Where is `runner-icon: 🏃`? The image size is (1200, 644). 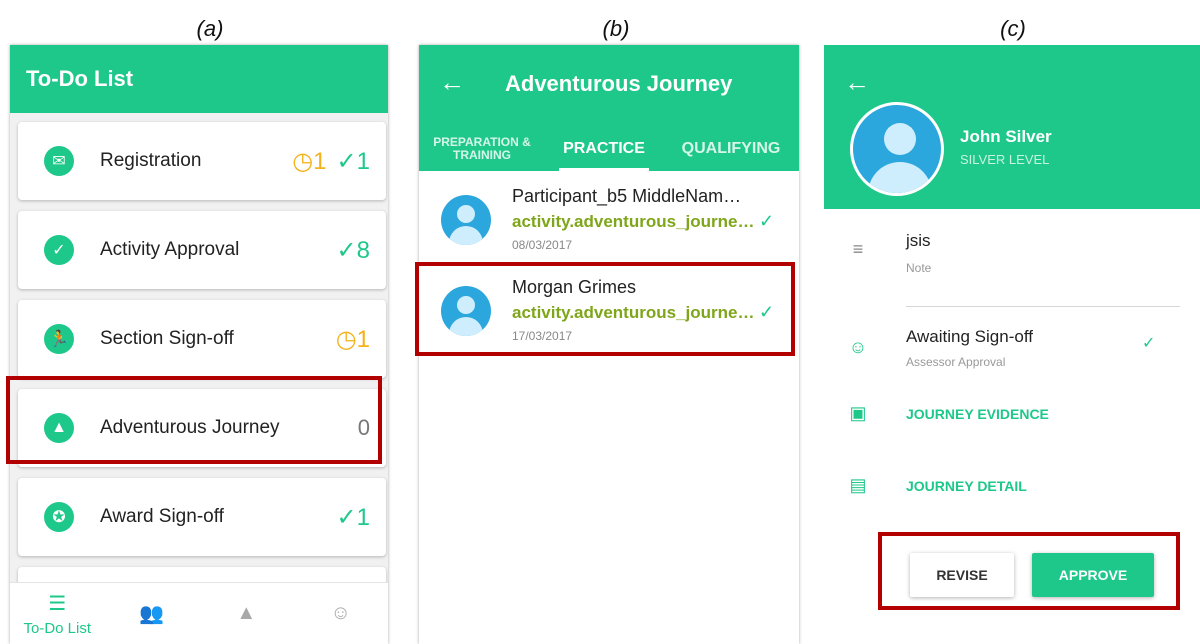 runner-icon: 🏃 is located at coordinates (59, 339).